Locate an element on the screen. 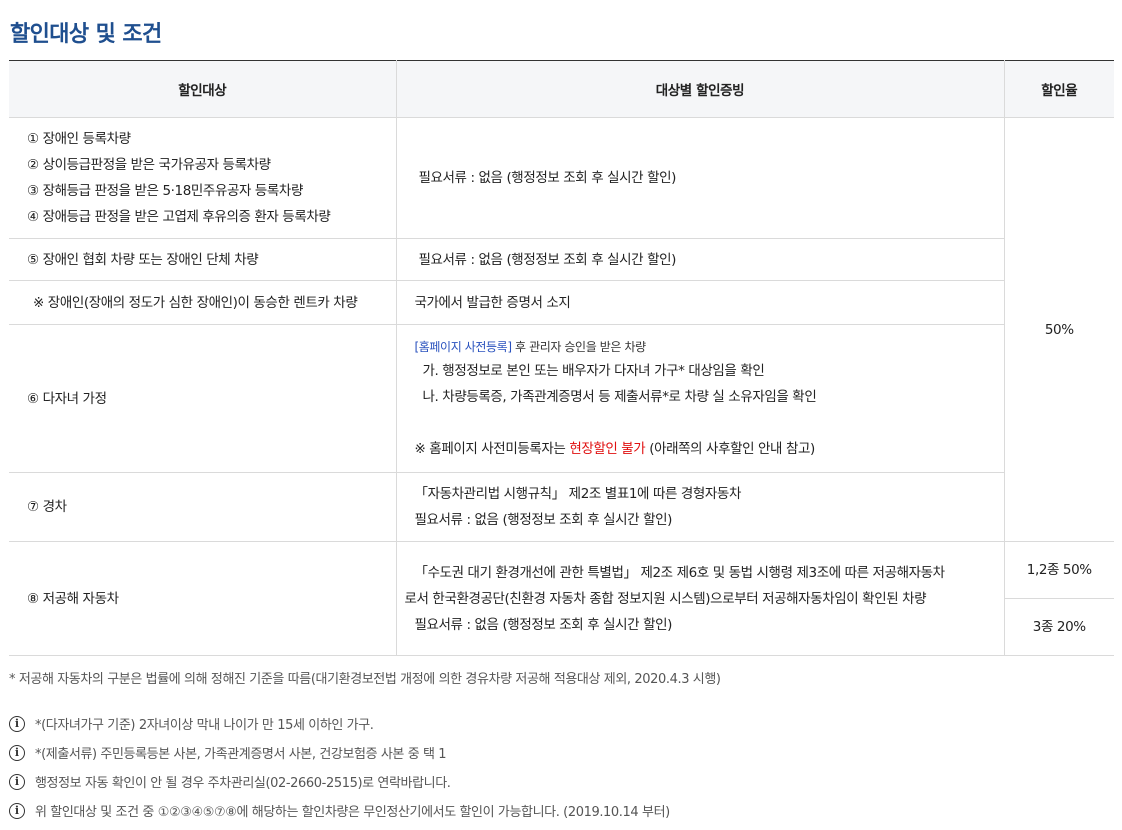 Image resolution: width=1122 pixels, height=830 pixels. rate-value: 3종 20% is located at coordinates (1059, 627).